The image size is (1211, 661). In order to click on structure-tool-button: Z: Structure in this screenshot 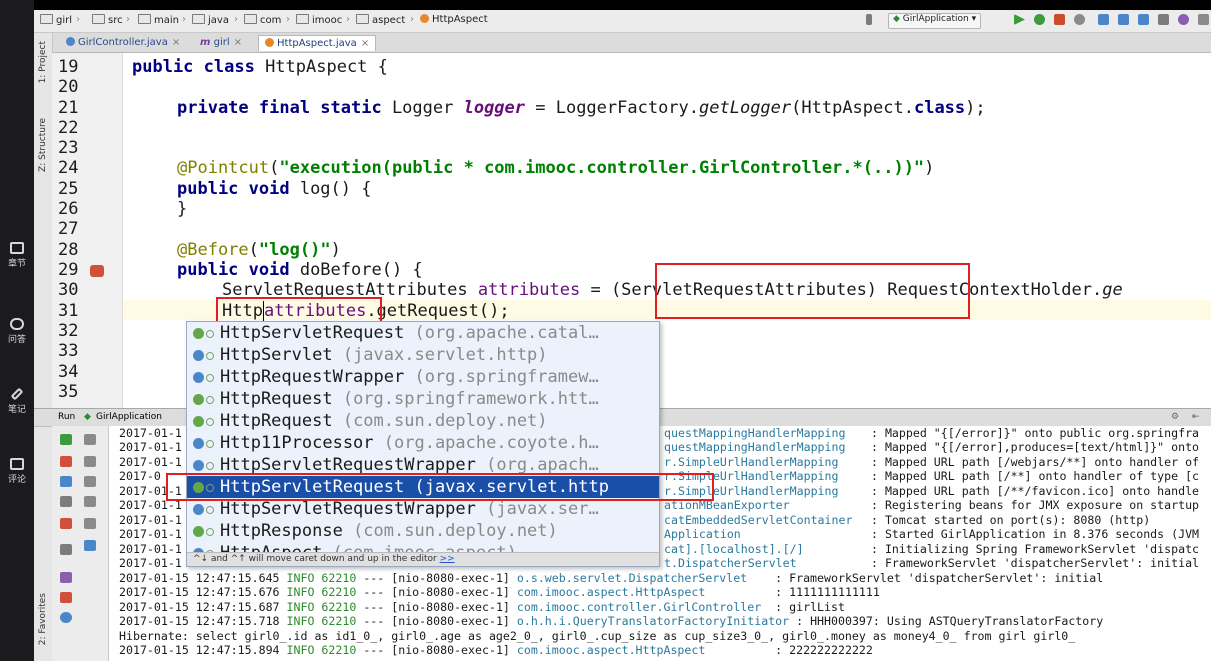, I will do `click(43, 145)`.